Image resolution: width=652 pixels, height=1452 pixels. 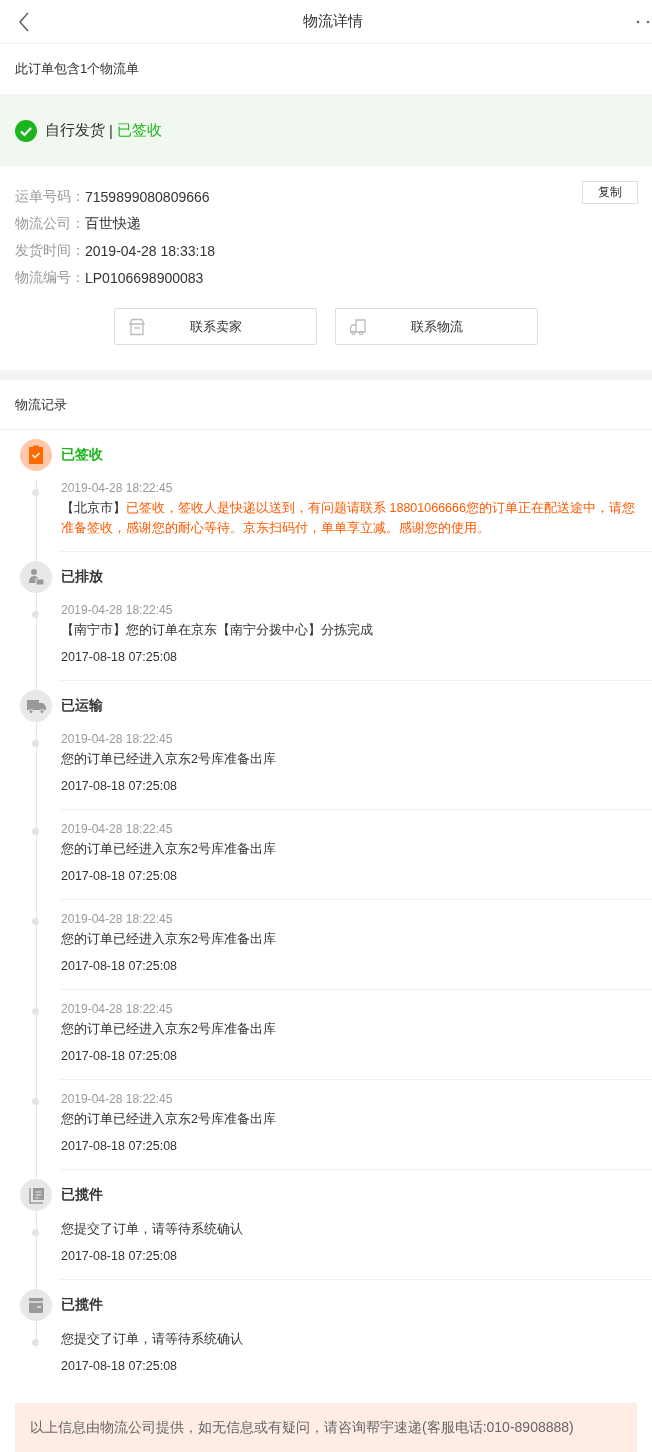 What do you see at coordinates (326, 405) in the screenshot?
I see `section-title: 物流记录` at bounding box center [326, 405].